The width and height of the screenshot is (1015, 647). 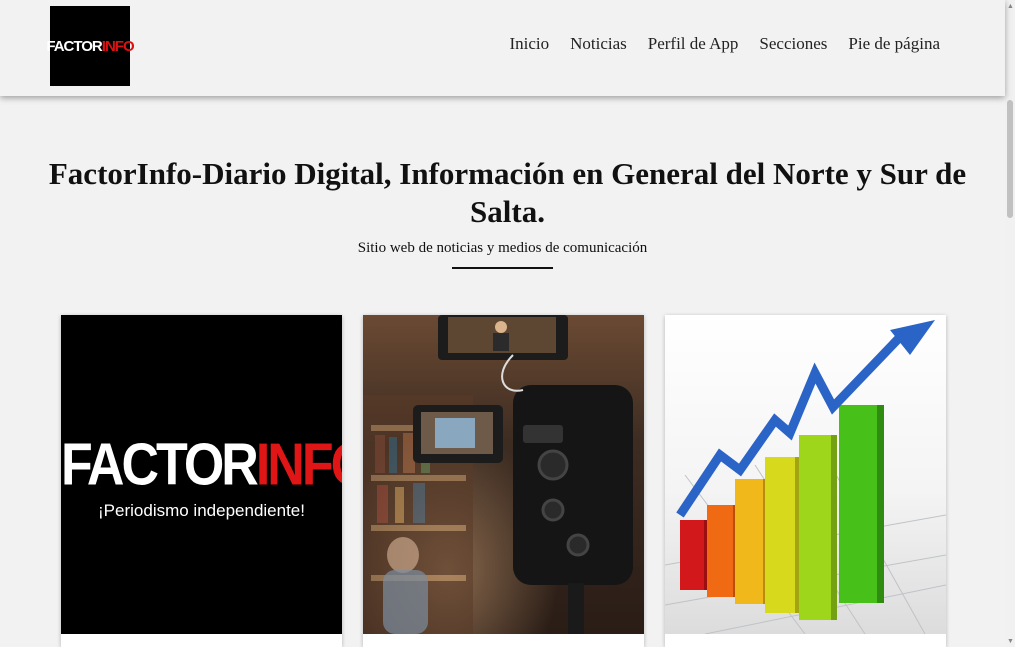 I want to click on scrollbar-thumb, so click(x=1010, y=159).